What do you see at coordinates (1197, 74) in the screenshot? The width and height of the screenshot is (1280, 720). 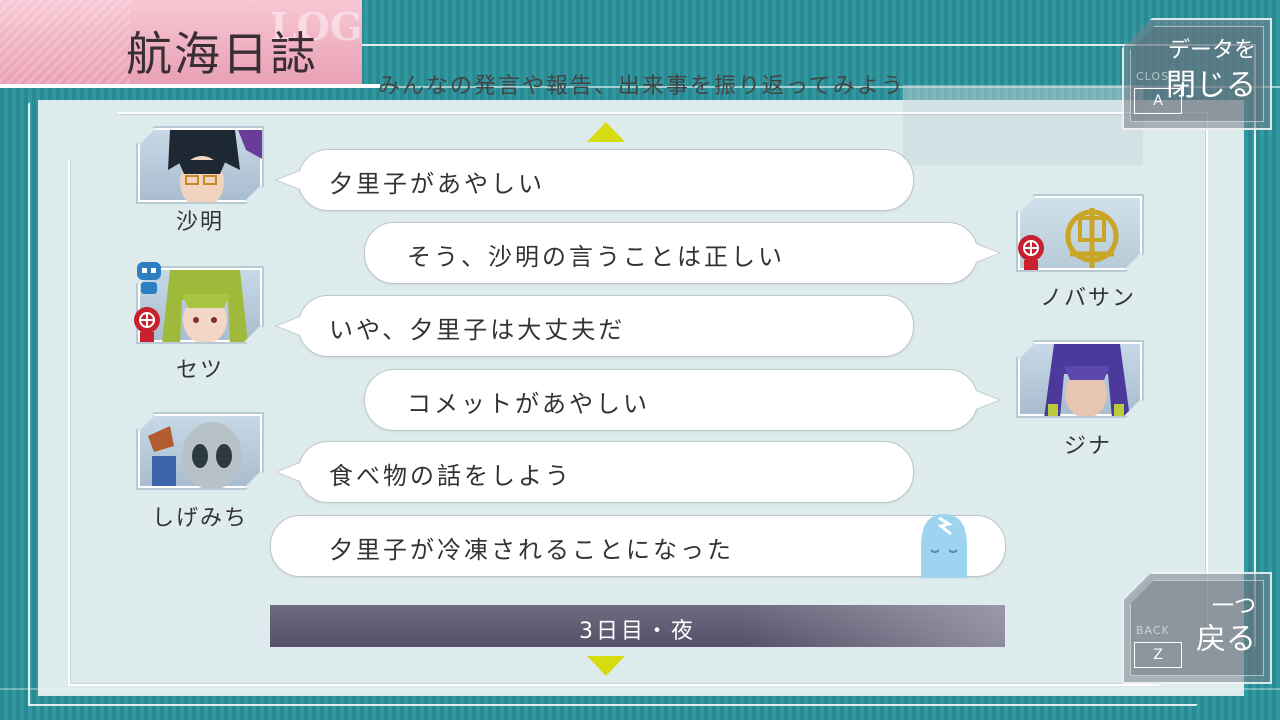 I see `close-button: CLOSE データを 閉じる A` at bounding box center [1197, 74].